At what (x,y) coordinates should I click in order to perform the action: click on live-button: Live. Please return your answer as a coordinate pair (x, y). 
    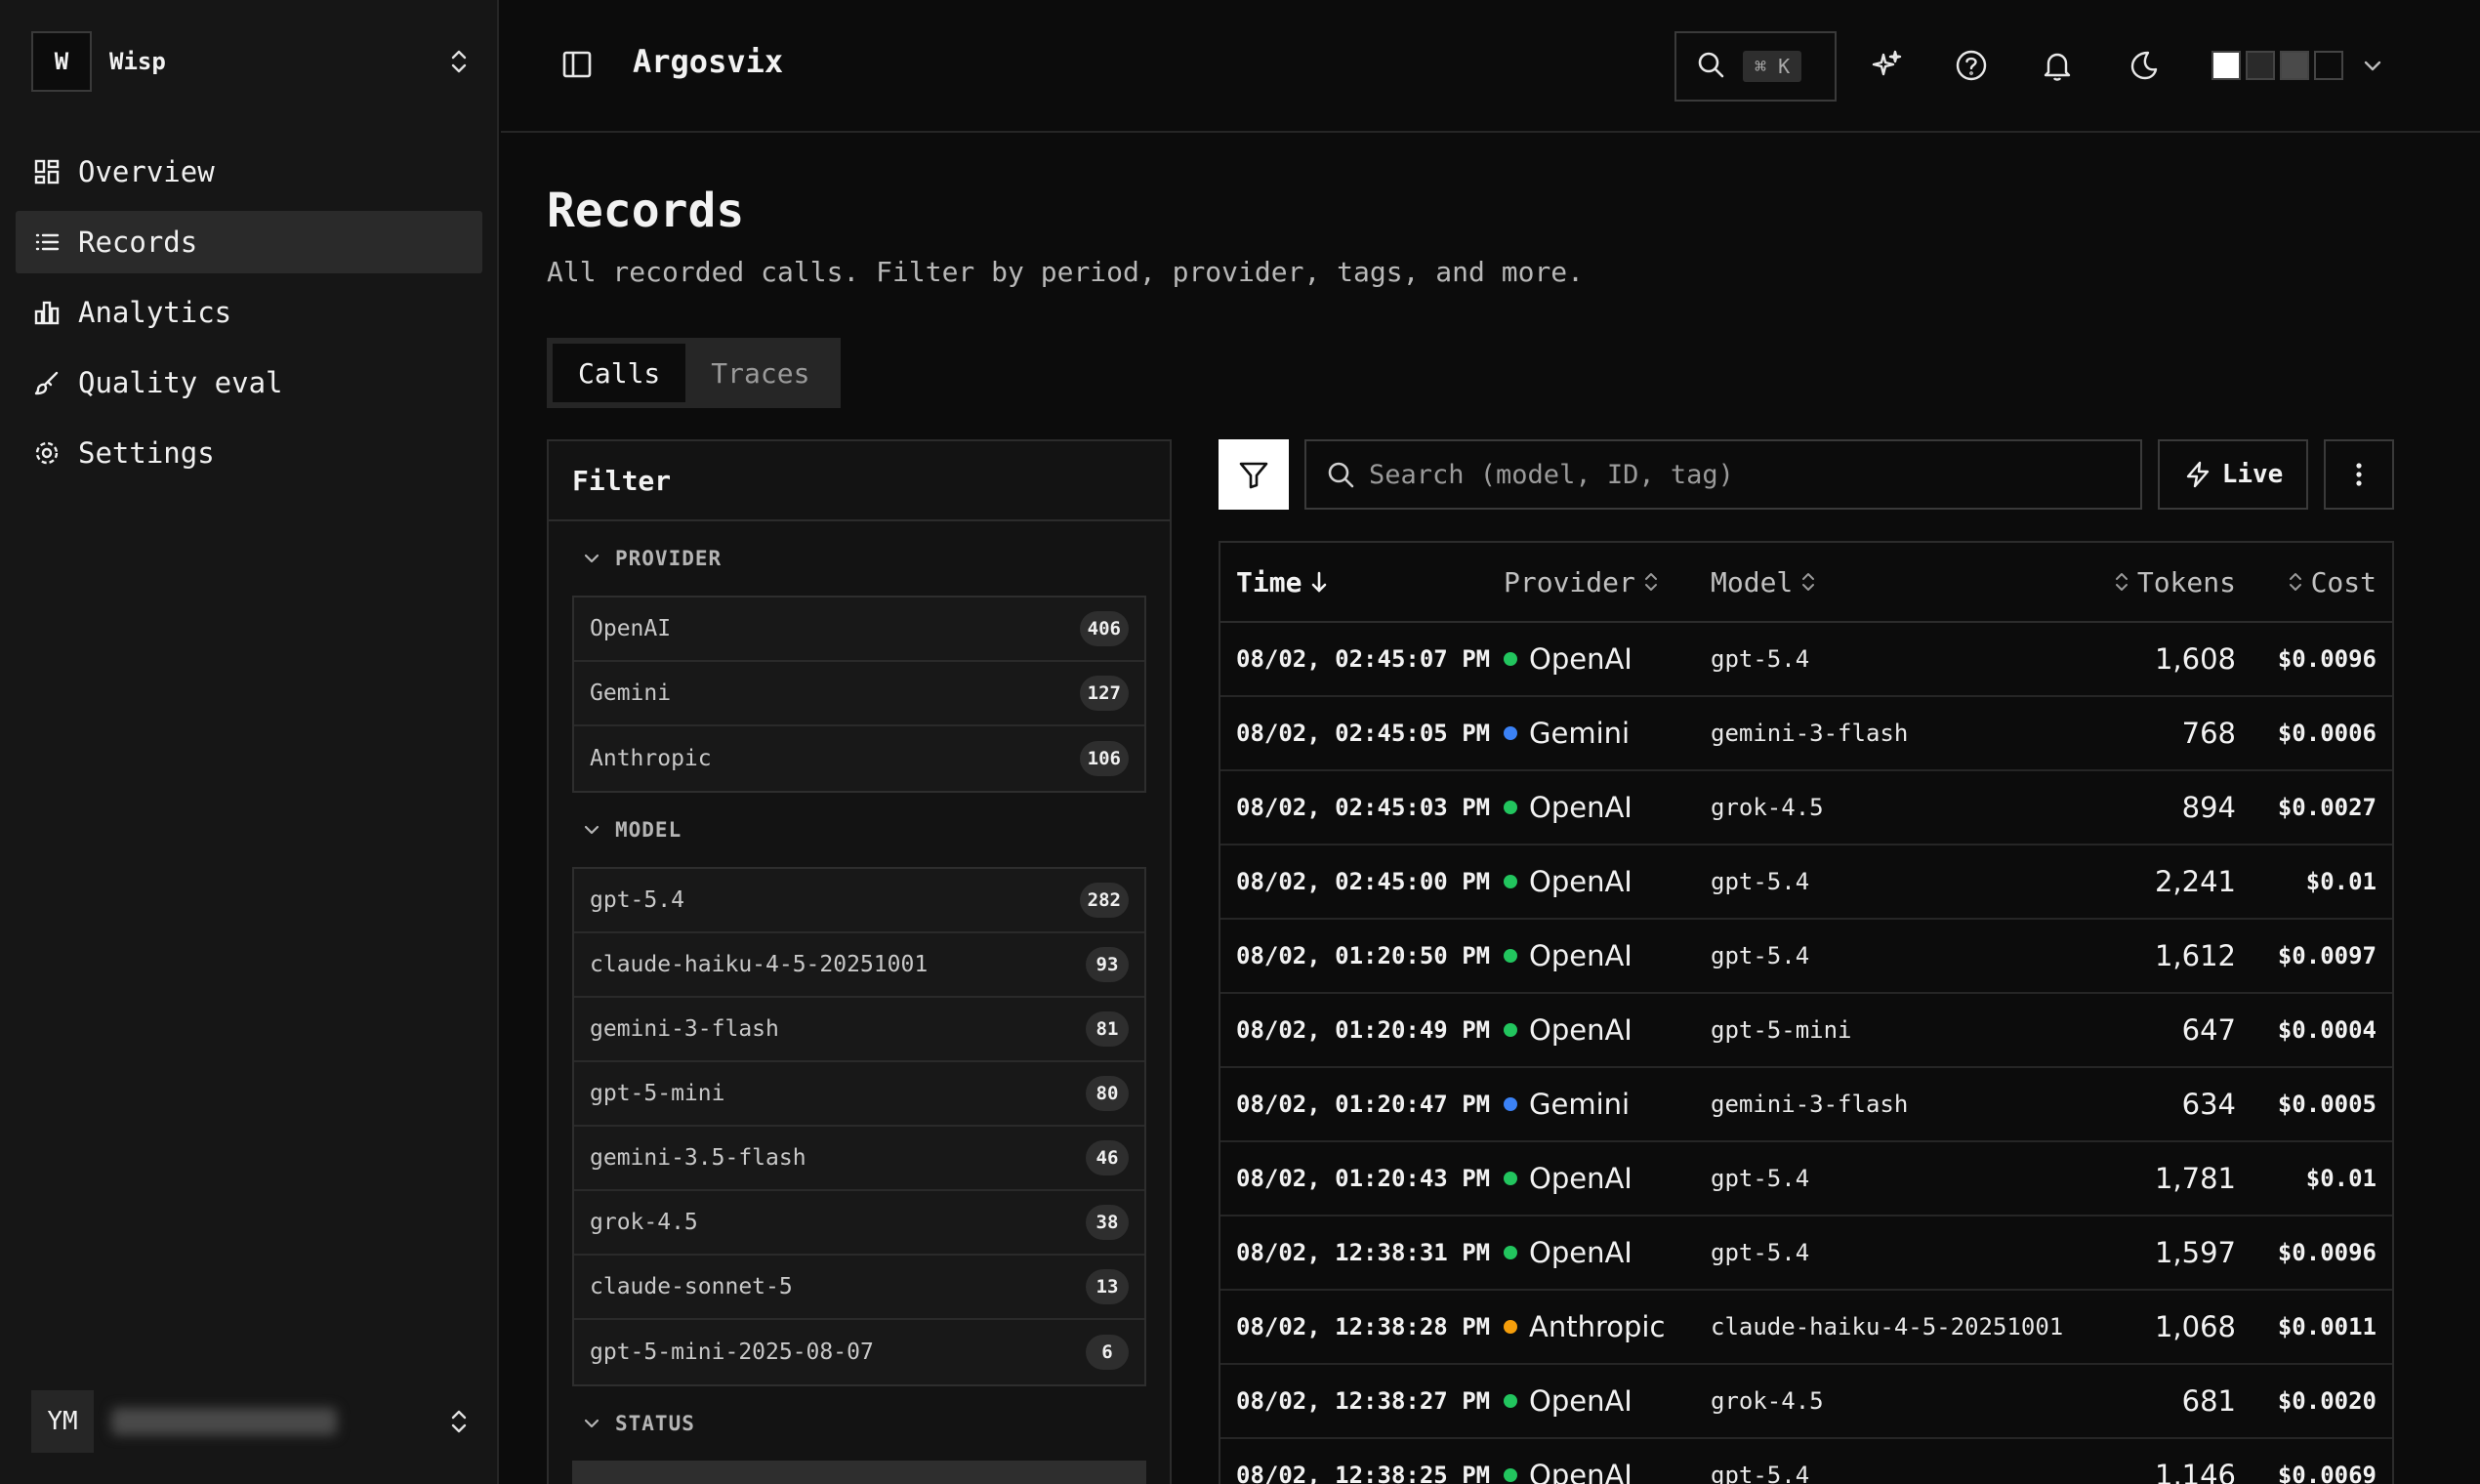
    Looking at the image, I should click on (2233, 475).